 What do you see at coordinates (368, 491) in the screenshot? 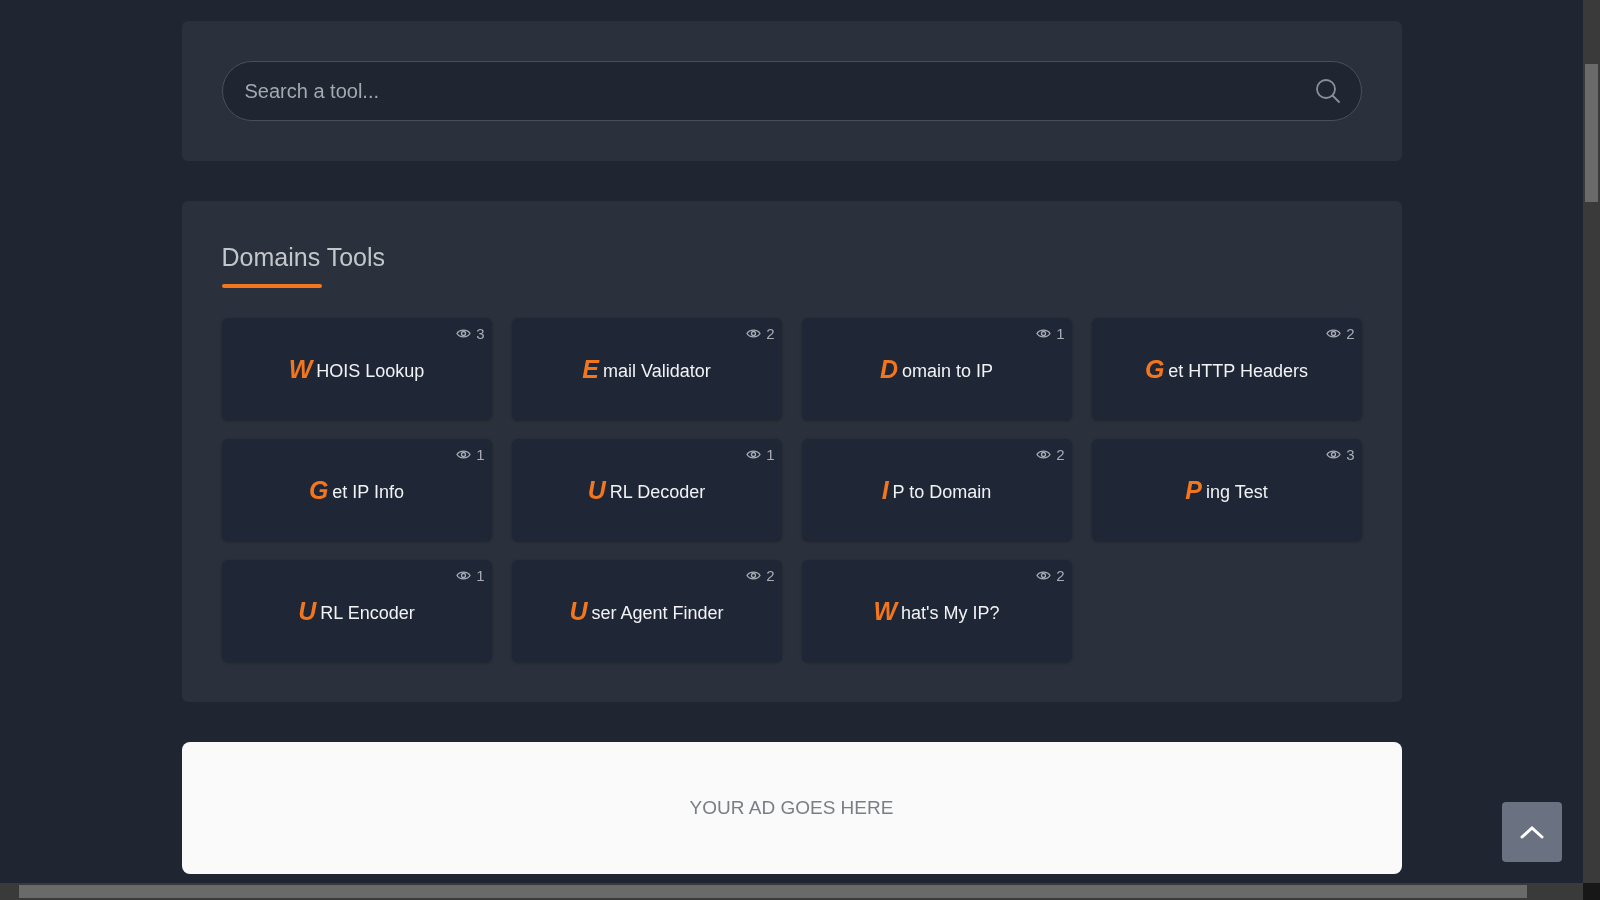
I see `tool-name: et IP Info` at bounding box center [368, 491].